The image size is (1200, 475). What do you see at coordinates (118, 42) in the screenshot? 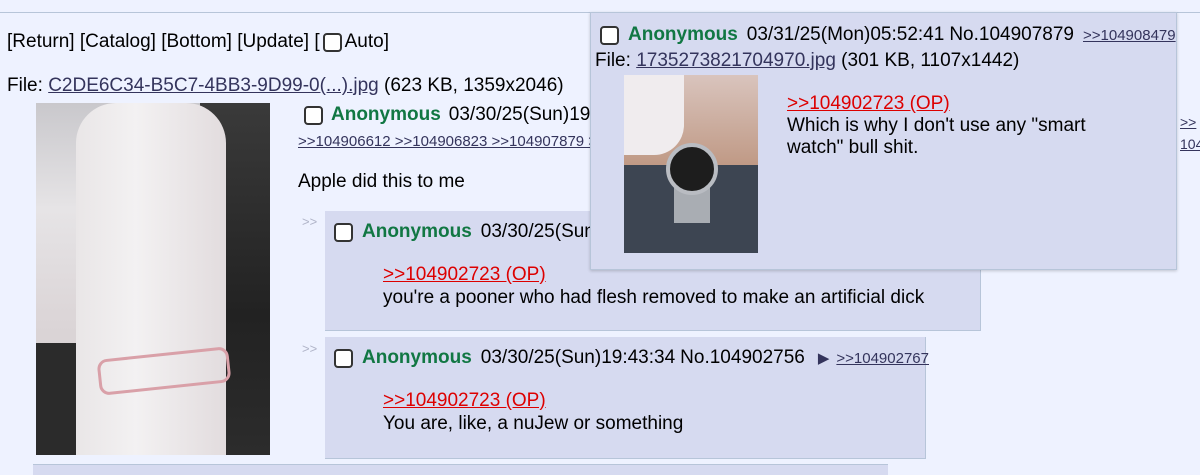
I see `catalog-link: [Catalog]` at bounding box center [118, 42].